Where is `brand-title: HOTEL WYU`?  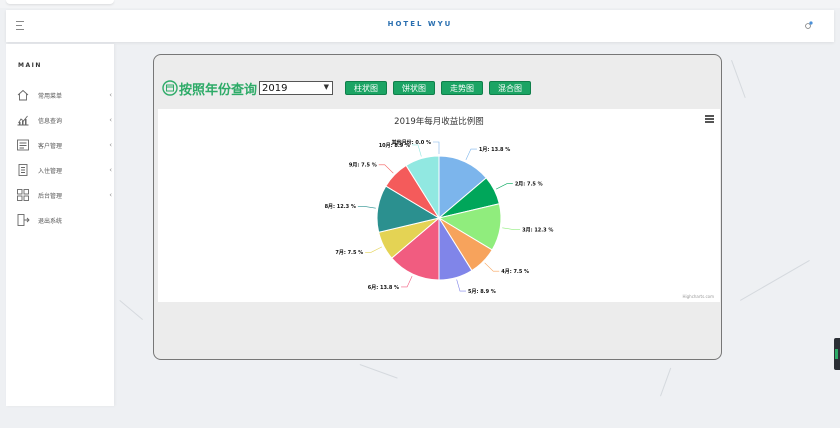 brand-title: HOTEL WYU is located at coordinates (420, 24).